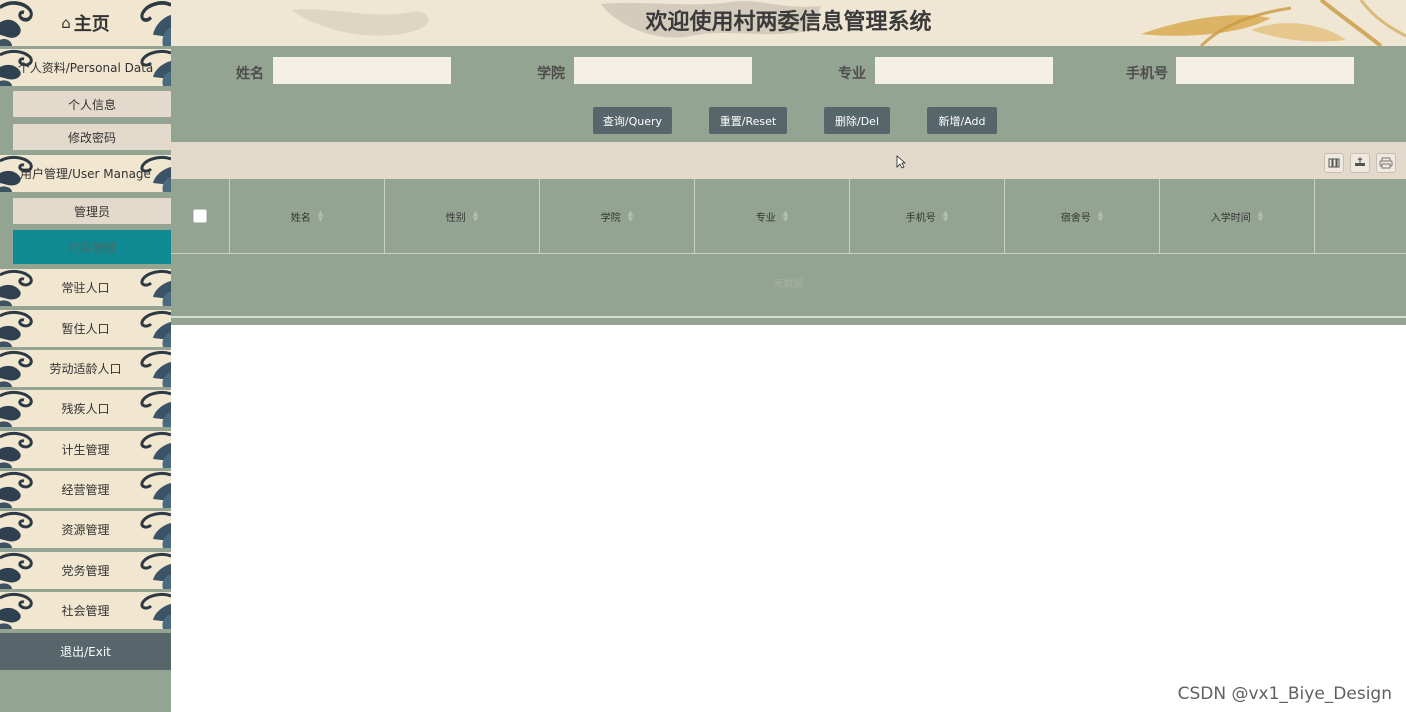 The image size is (1406, 712). Describe the element at coordinates (788, 160) in the screenshot. I see `table-toolbar` at that location.